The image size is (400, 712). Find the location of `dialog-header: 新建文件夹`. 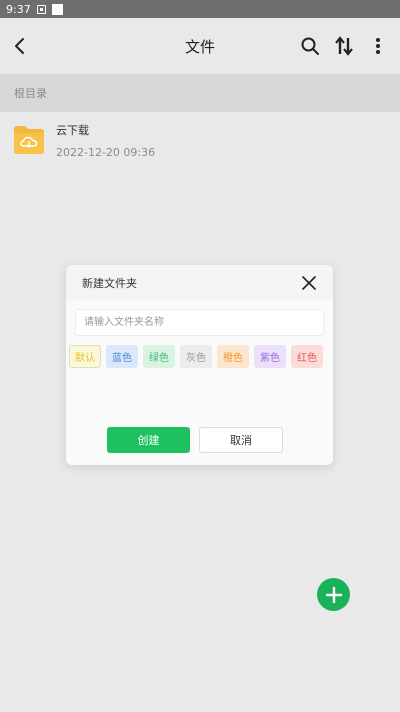

dialog-header: 新建文件夹 is located at coordinates (199, 283).